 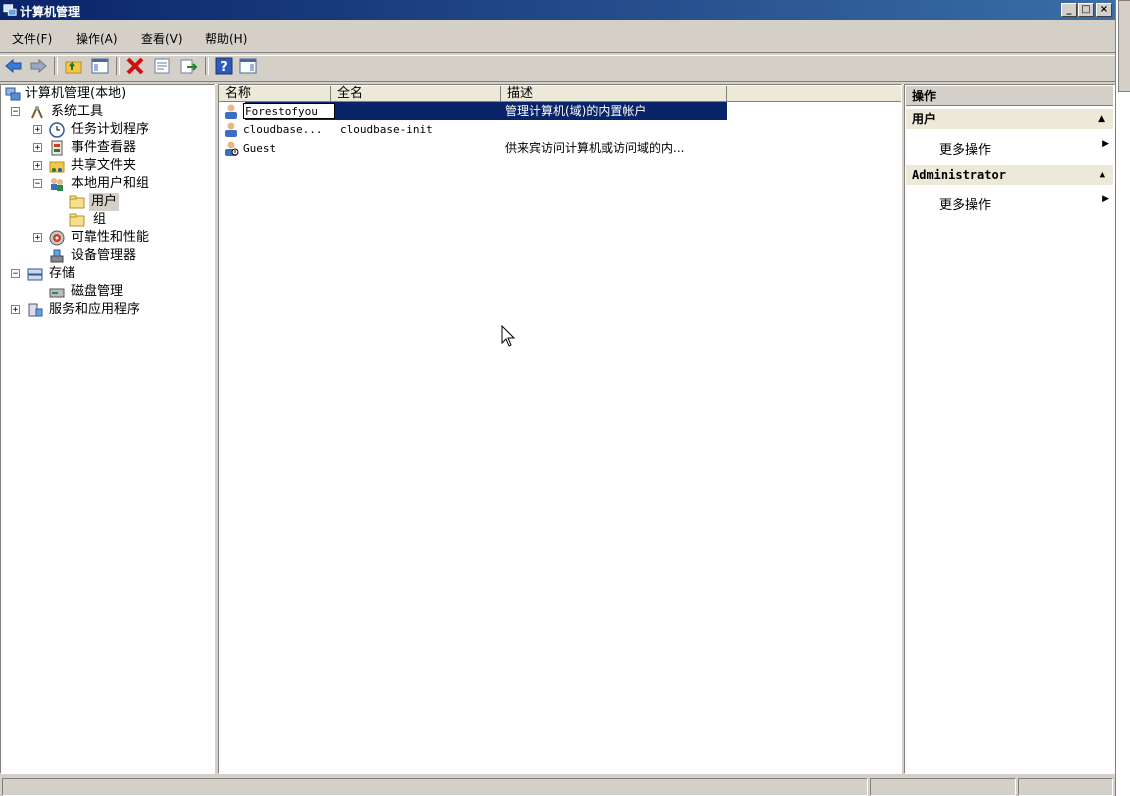 What do you see at coordinates (37, 112) in the screenshot?
I see `tools-icon` at bounding box center [37, 112].